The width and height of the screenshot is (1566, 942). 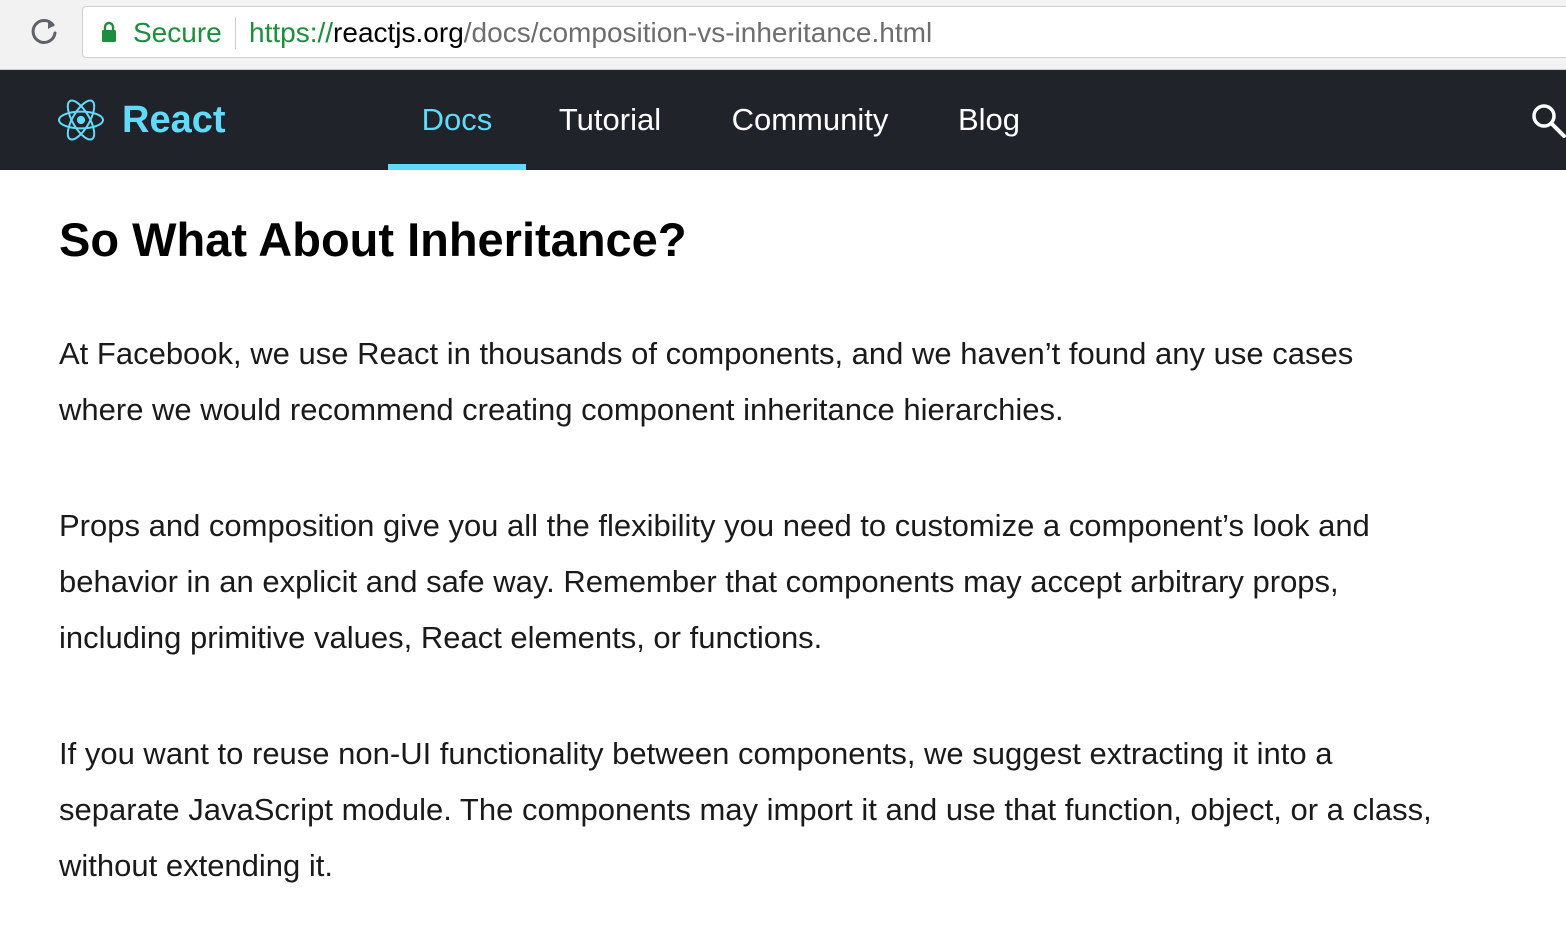 I want to click on nav-blog: Blog, so click(x=989, y=120).